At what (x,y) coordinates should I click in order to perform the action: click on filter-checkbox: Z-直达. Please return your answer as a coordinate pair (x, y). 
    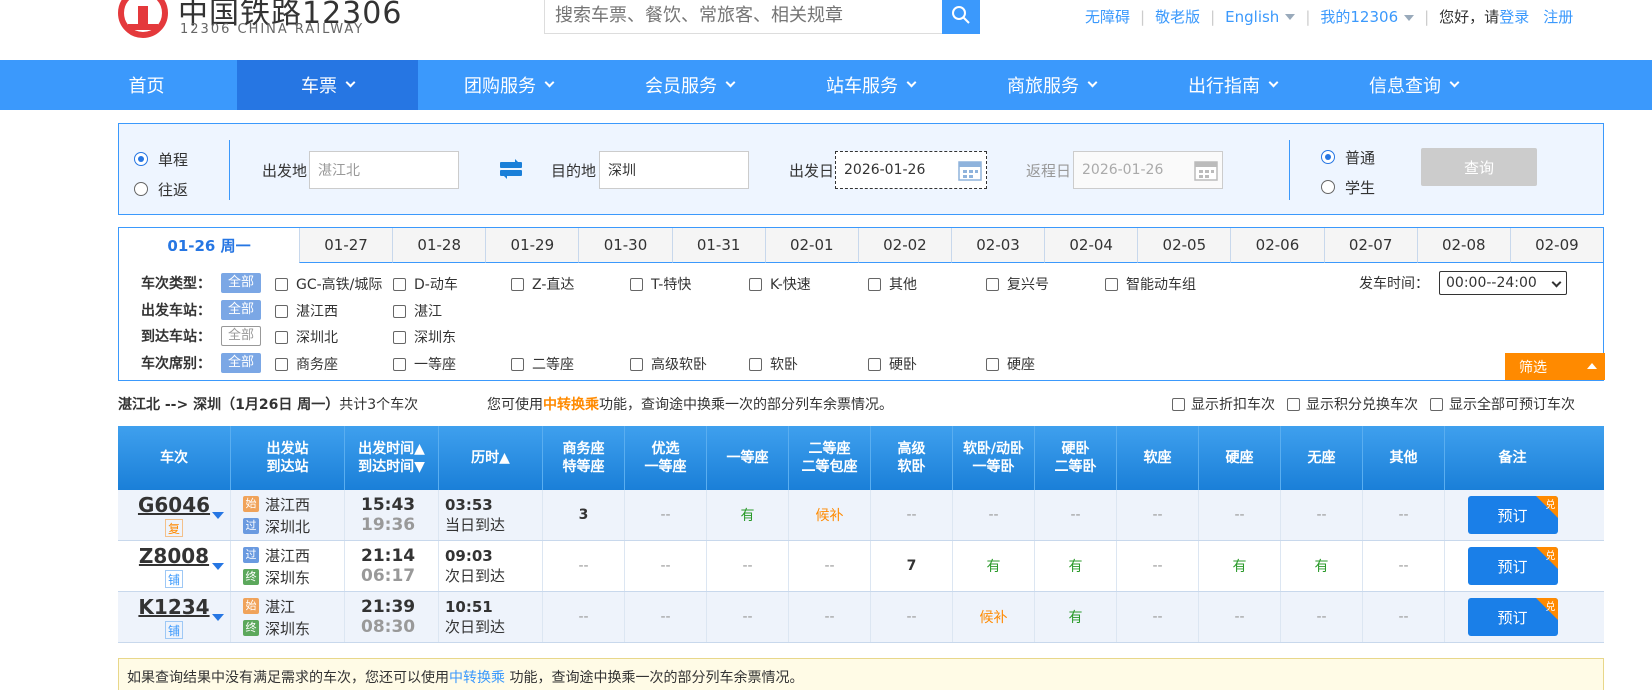
    Looking at the image, I should click on (542, 284).